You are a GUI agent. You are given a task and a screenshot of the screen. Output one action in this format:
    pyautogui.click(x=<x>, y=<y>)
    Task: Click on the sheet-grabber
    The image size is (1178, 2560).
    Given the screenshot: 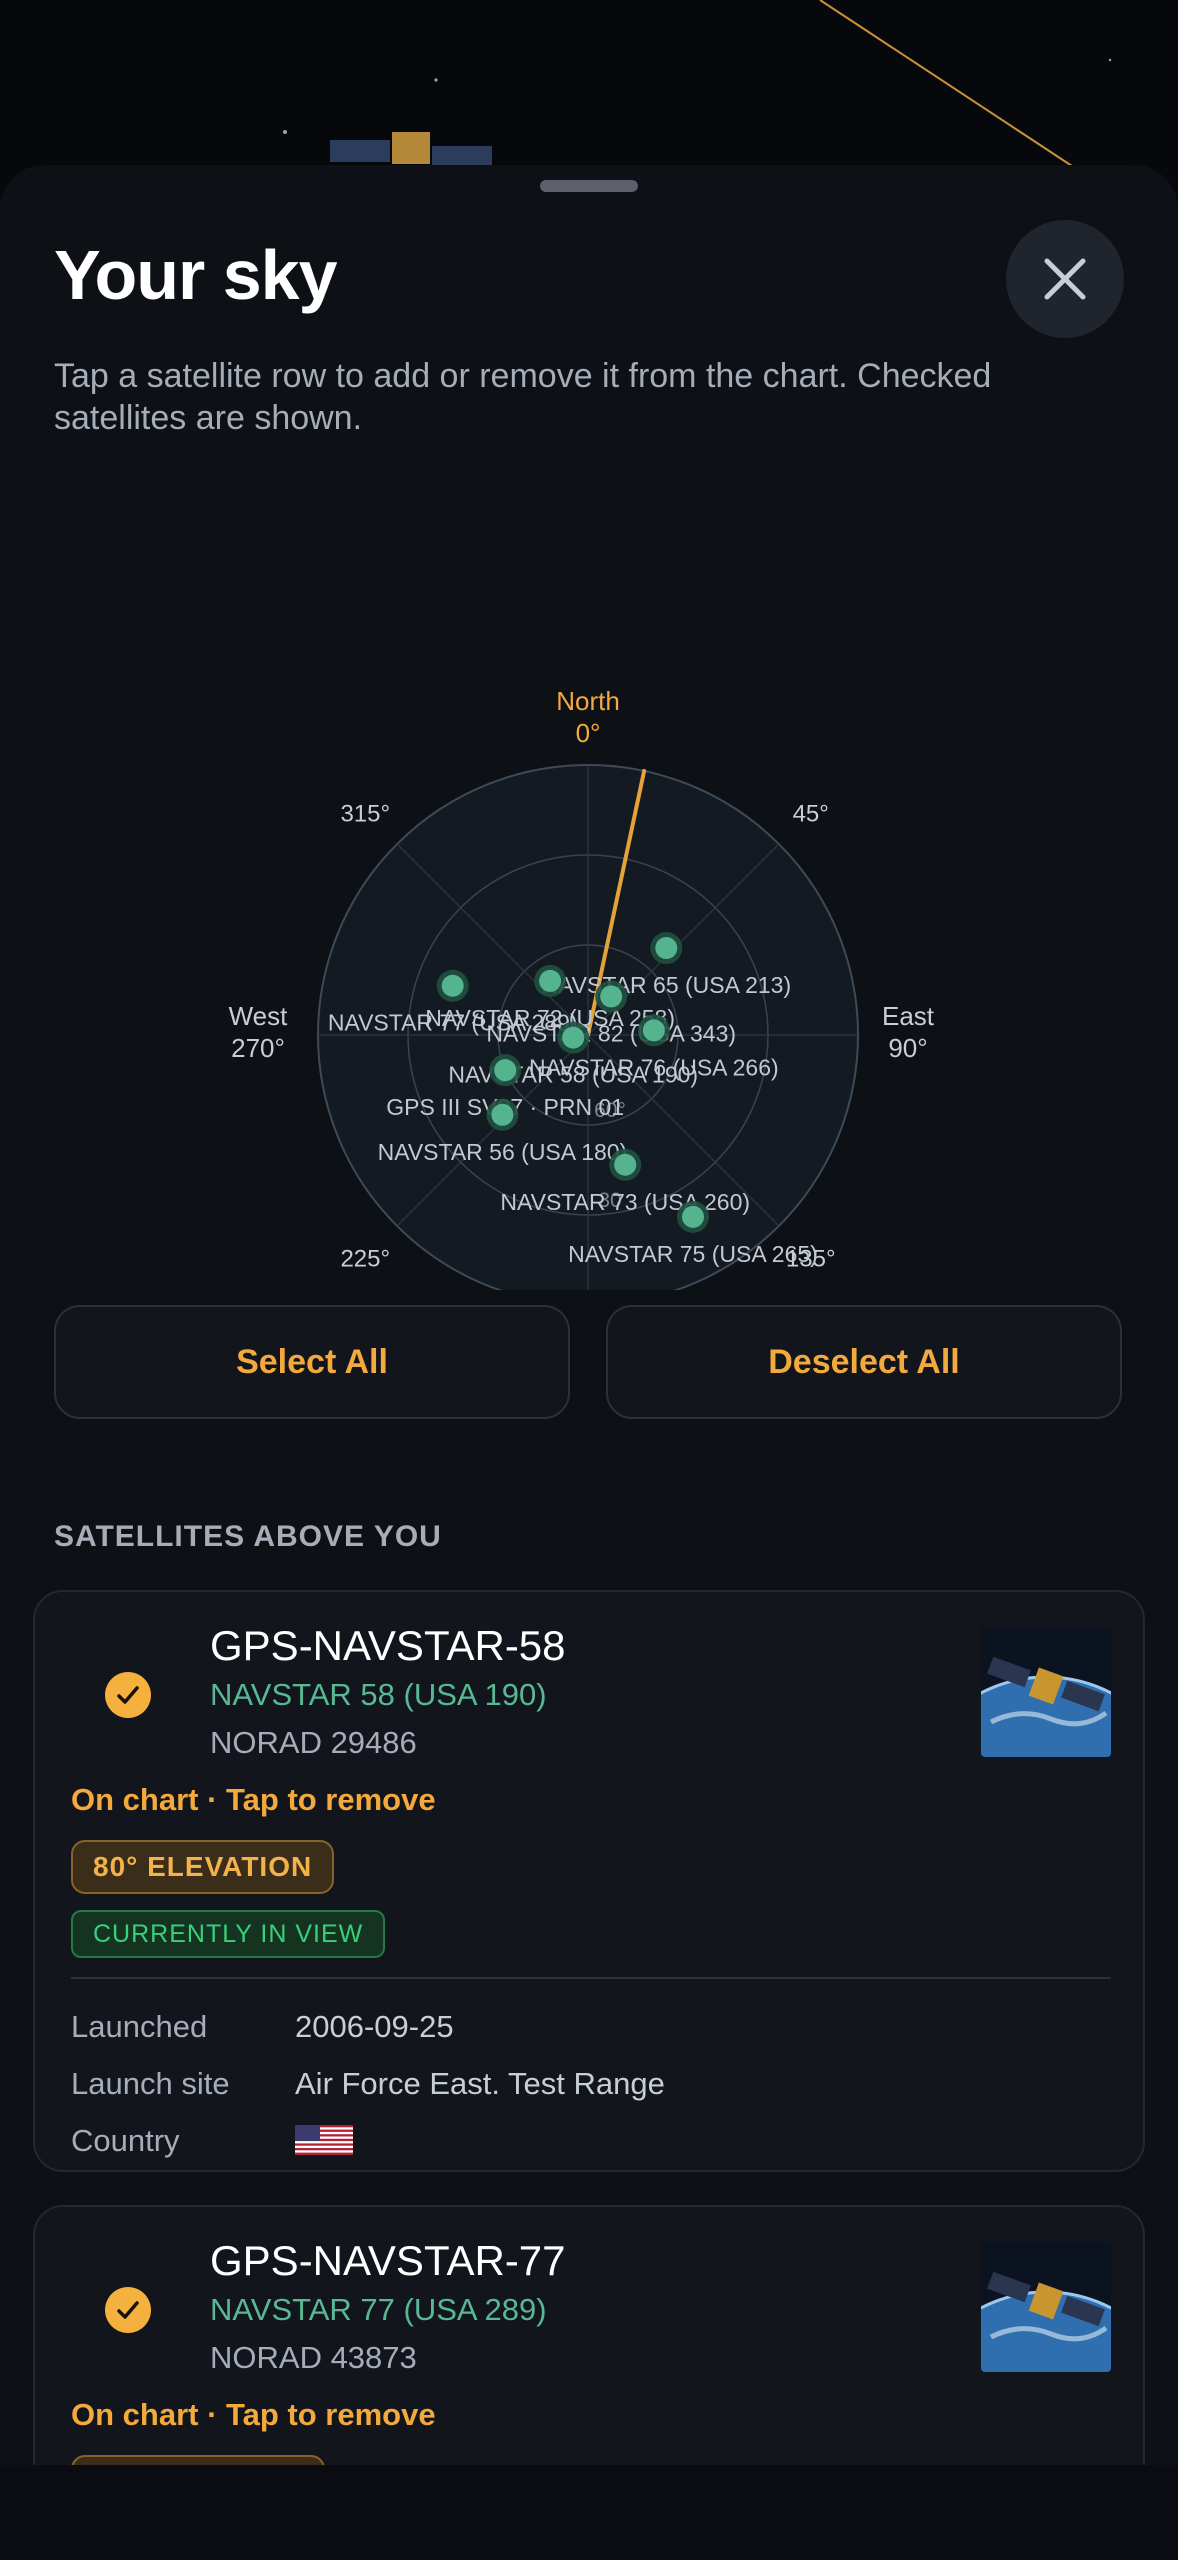 What is the action you would take?
    pyautogui.click(x=589, y=186)
    